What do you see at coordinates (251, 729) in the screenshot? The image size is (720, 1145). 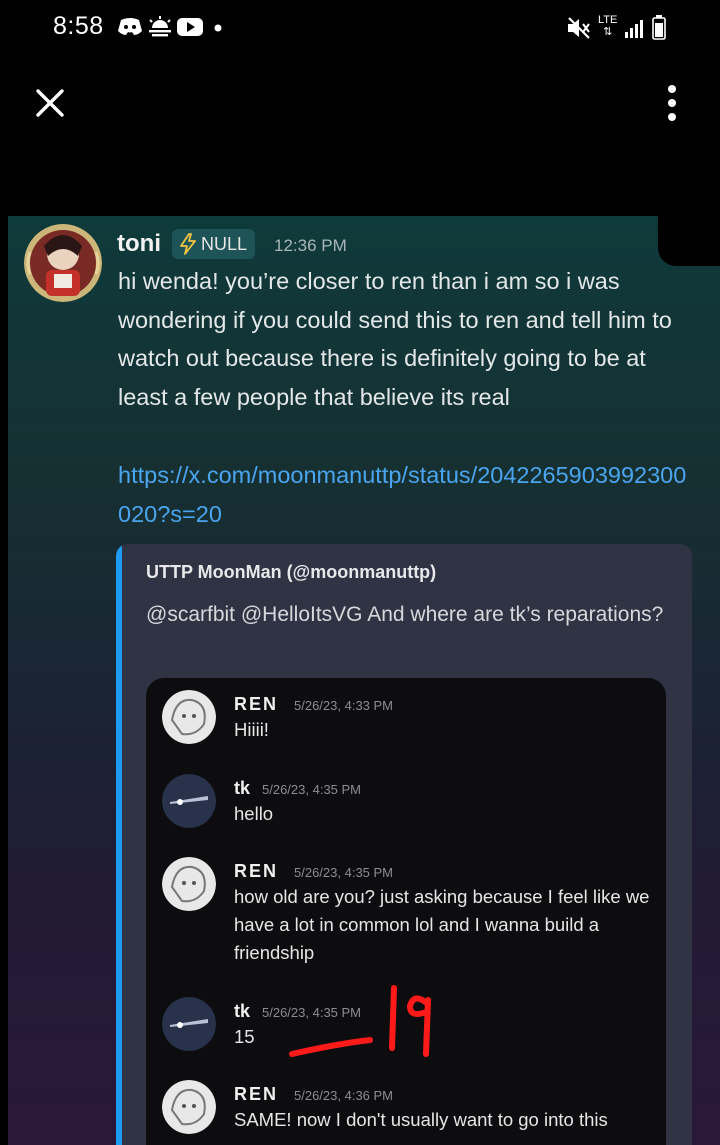 I see `chat-text: Hiiii!` at bounding box center [251, 729].